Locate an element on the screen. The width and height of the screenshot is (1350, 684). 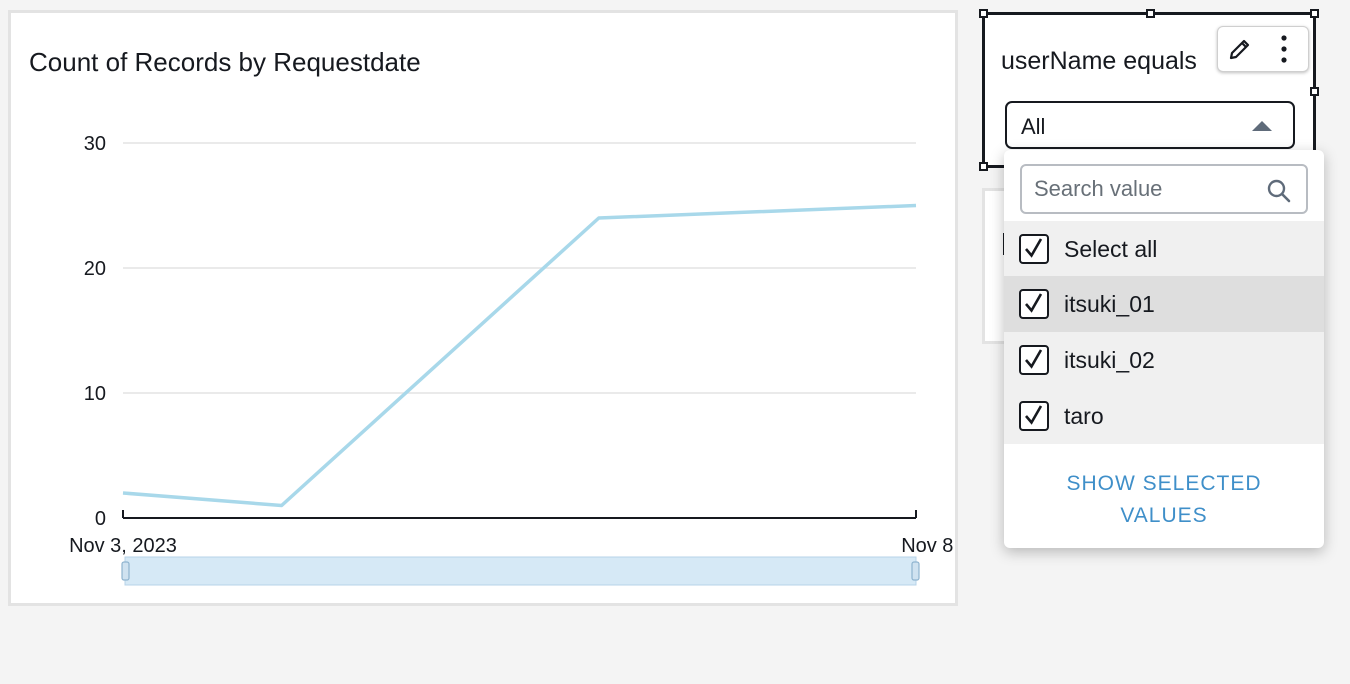
edit-button is located at coordinates (1240, 49).